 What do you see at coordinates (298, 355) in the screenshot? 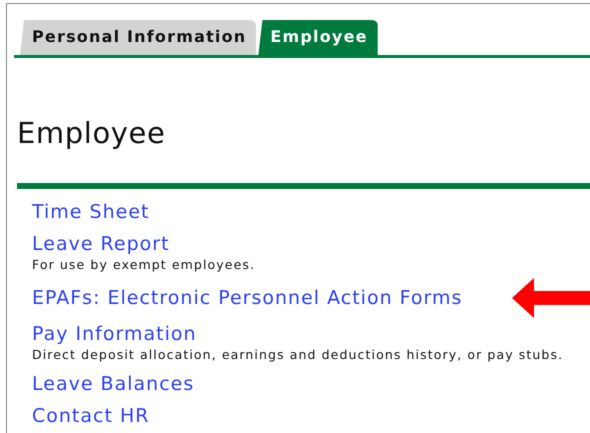
I see `link-description: Direct deposit allocation, earnings and deductions history, or pay stubs.` at bounding box center [298, 355].